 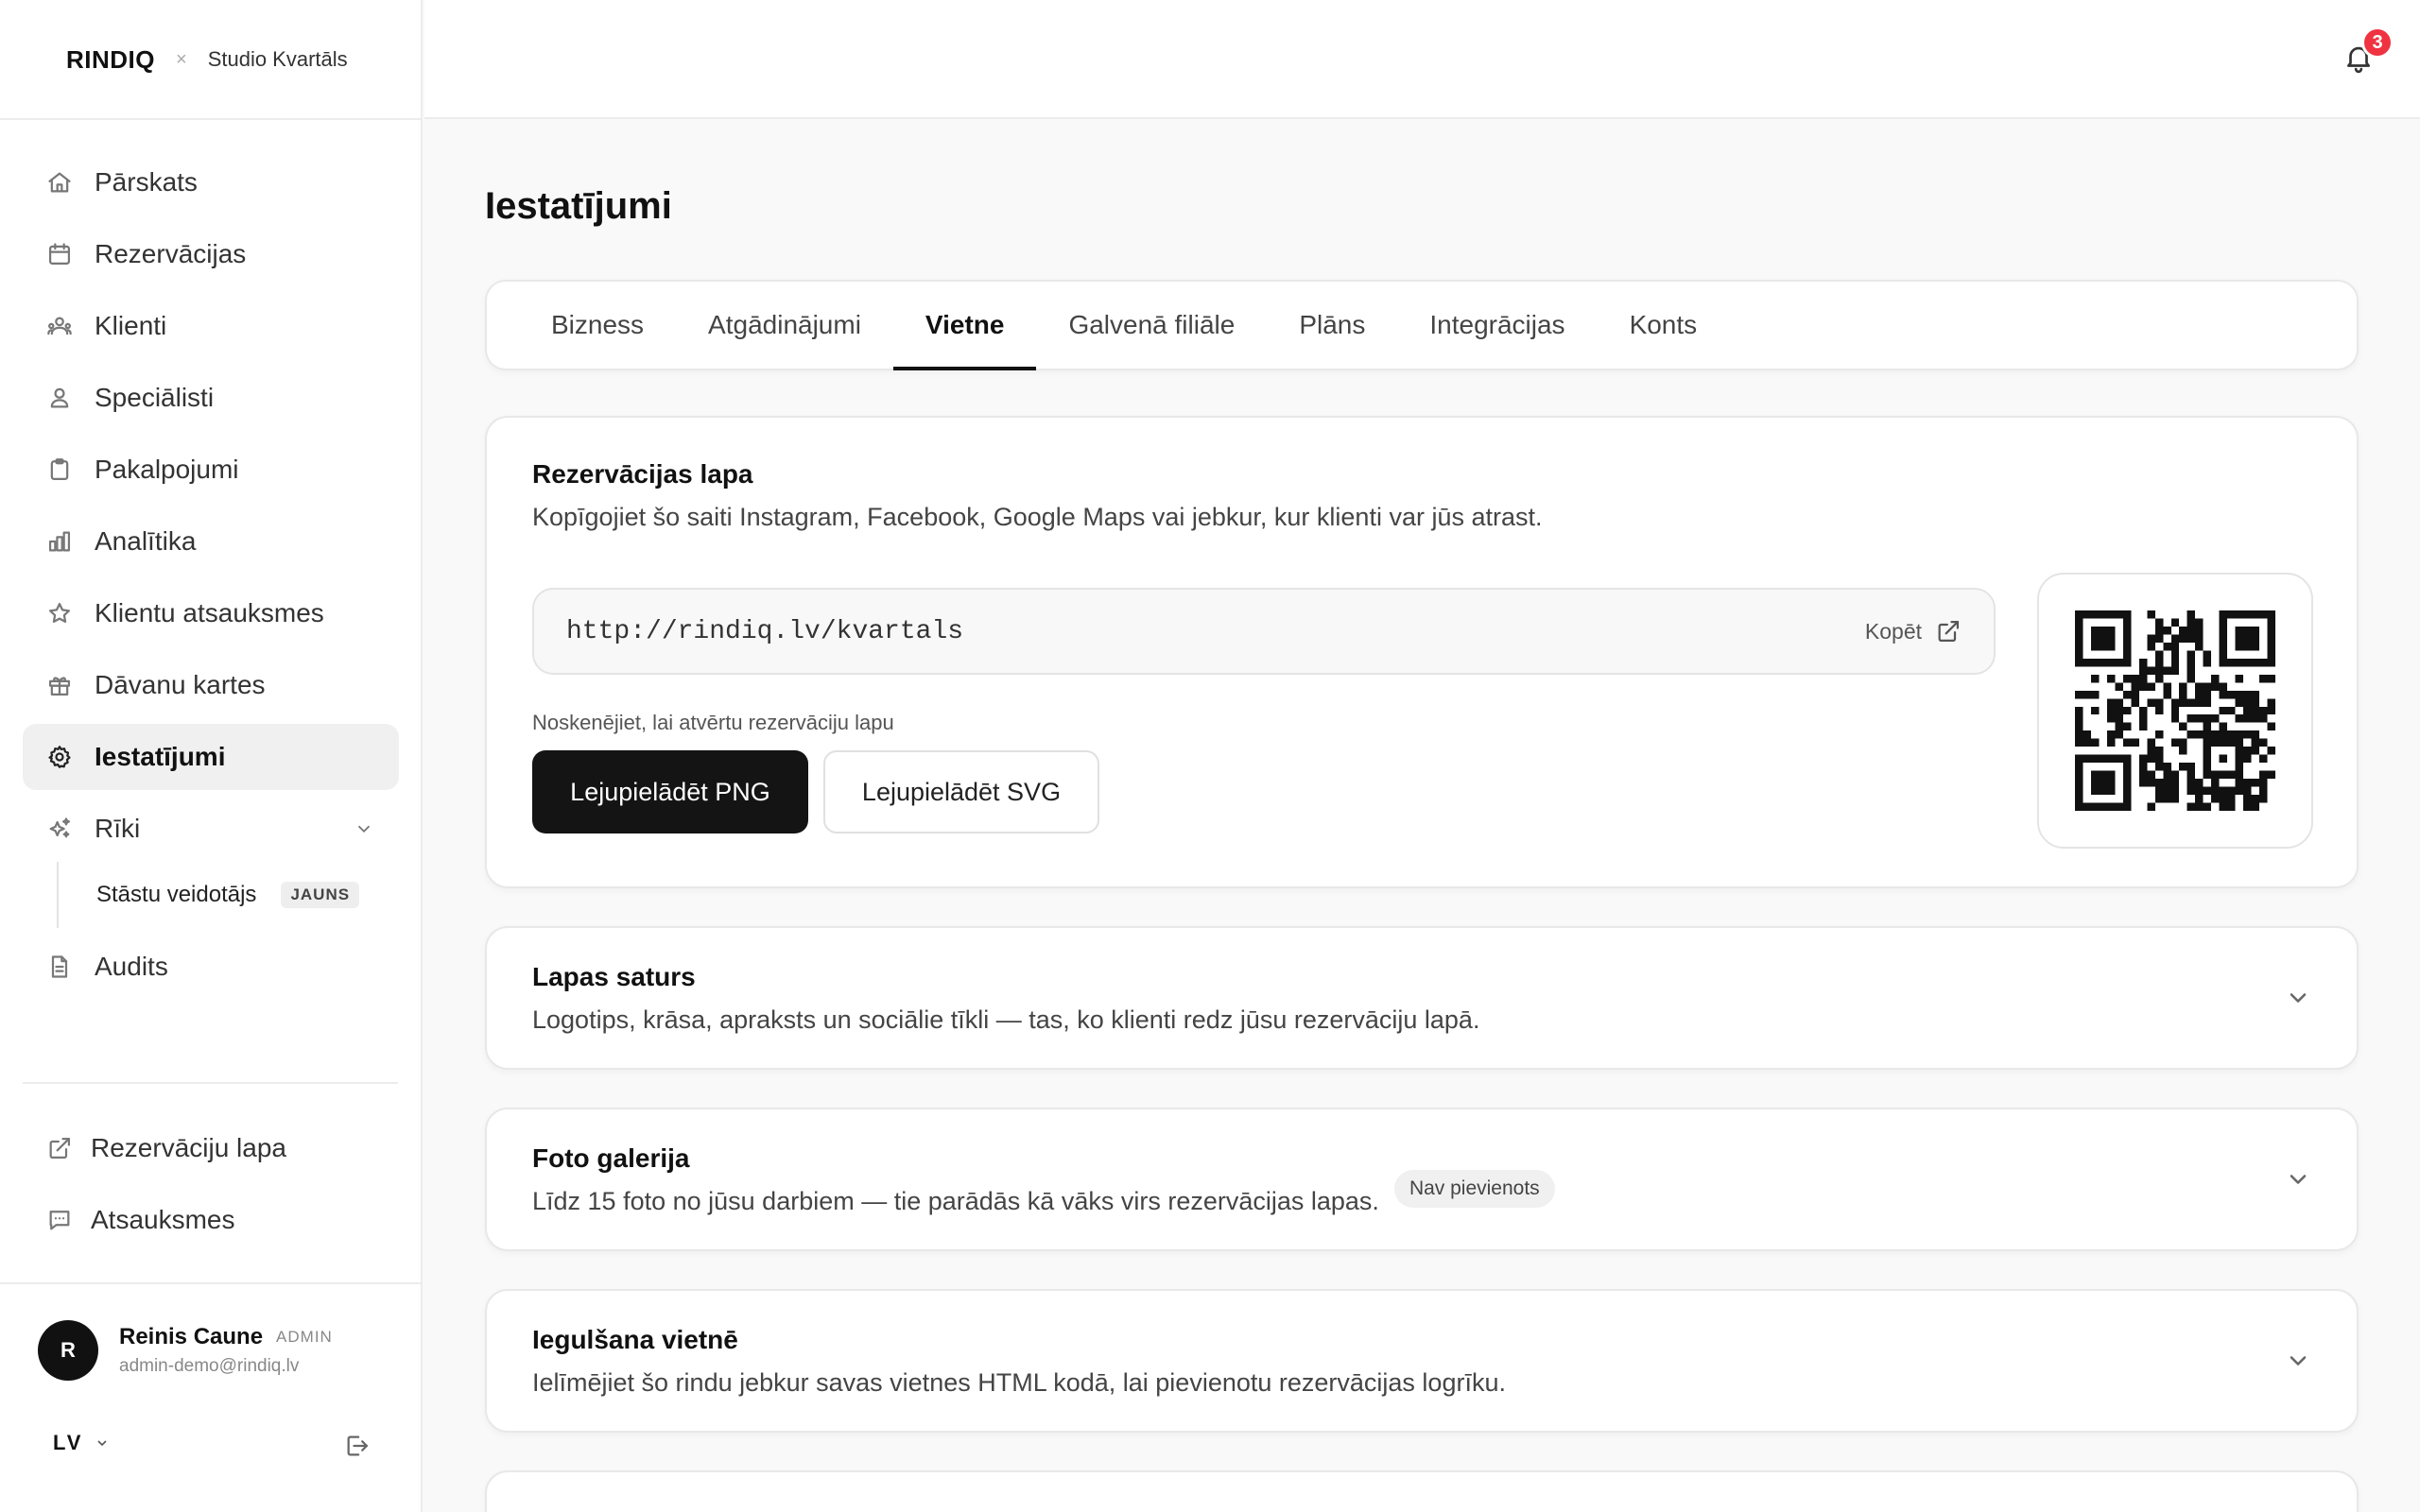 What do you see at coordinates (1914, 631) in the screenshot?
I see `copy-button: Kopēt` at bounding box center [1914, 631].